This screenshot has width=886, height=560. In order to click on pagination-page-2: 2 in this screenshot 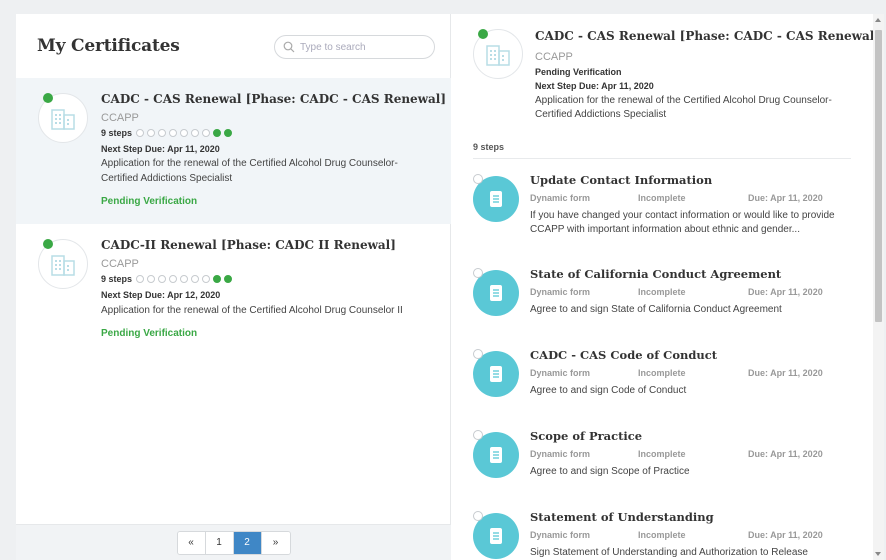, I will do `click(247, 542)`.